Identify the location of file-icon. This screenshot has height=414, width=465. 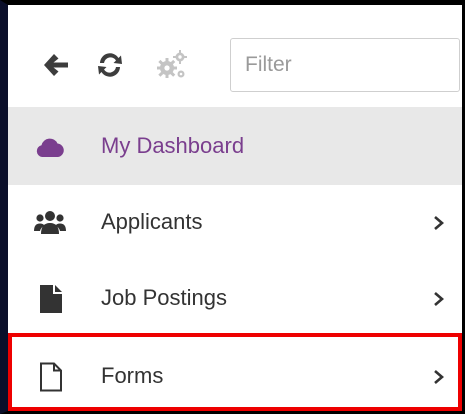
(50, 299).